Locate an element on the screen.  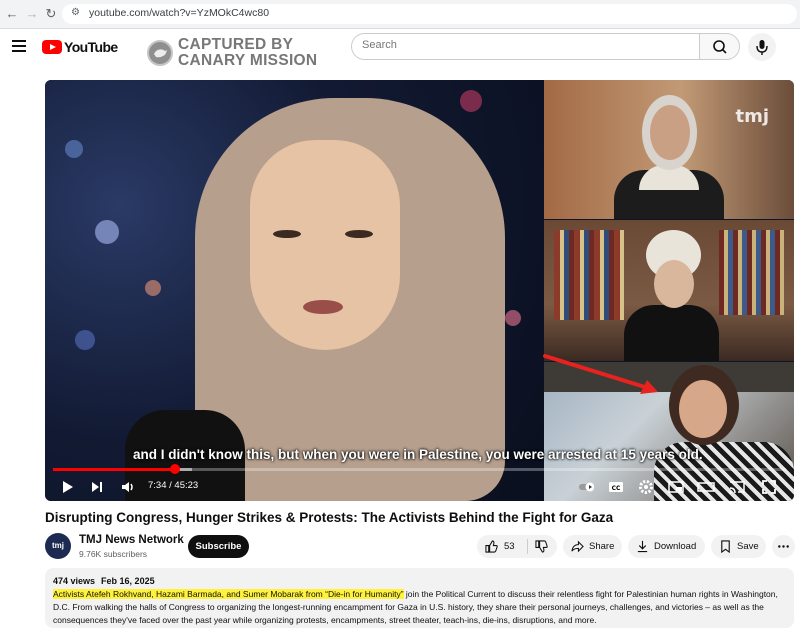
annotation-arrow-icon is located at coordinates (600, 374).